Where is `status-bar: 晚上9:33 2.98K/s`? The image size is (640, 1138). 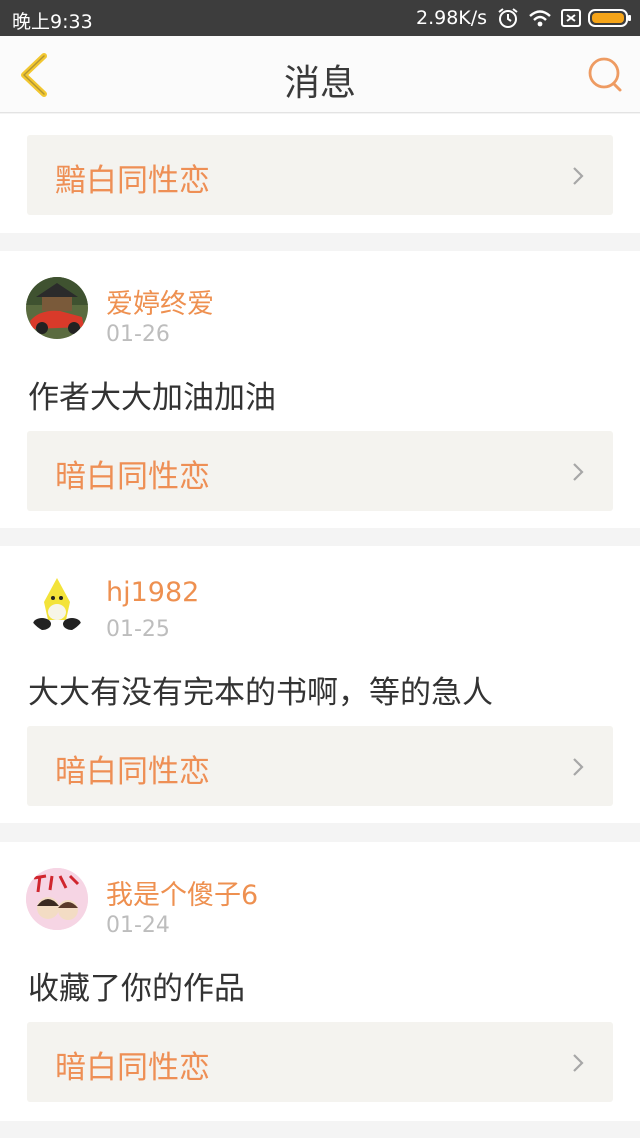
status-bar: 晚上9:33 2.98K/s is located at coordinates (320, 18).